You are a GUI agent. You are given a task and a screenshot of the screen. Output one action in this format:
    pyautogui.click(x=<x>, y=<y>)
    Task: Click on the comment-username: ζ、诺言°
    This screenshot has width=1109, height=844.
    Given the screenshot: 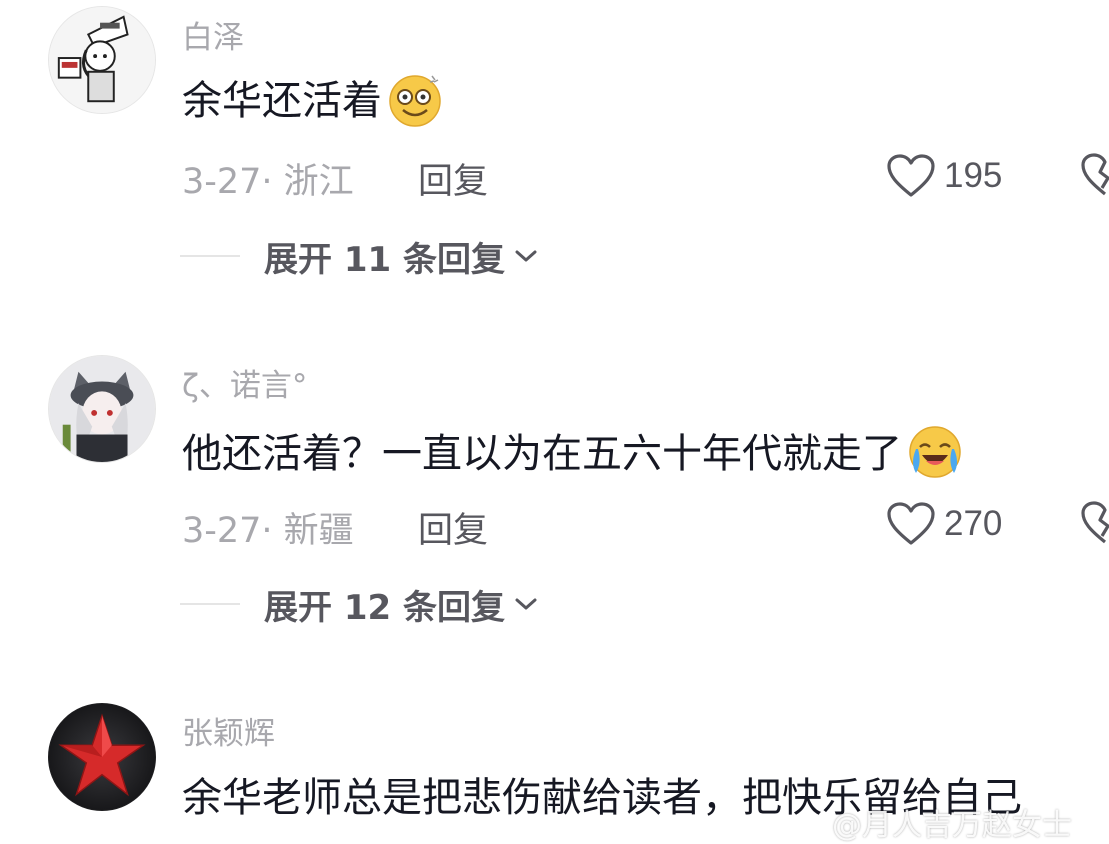 What is the action you would take?
    pyautogui.click(x=244, y=382)
    